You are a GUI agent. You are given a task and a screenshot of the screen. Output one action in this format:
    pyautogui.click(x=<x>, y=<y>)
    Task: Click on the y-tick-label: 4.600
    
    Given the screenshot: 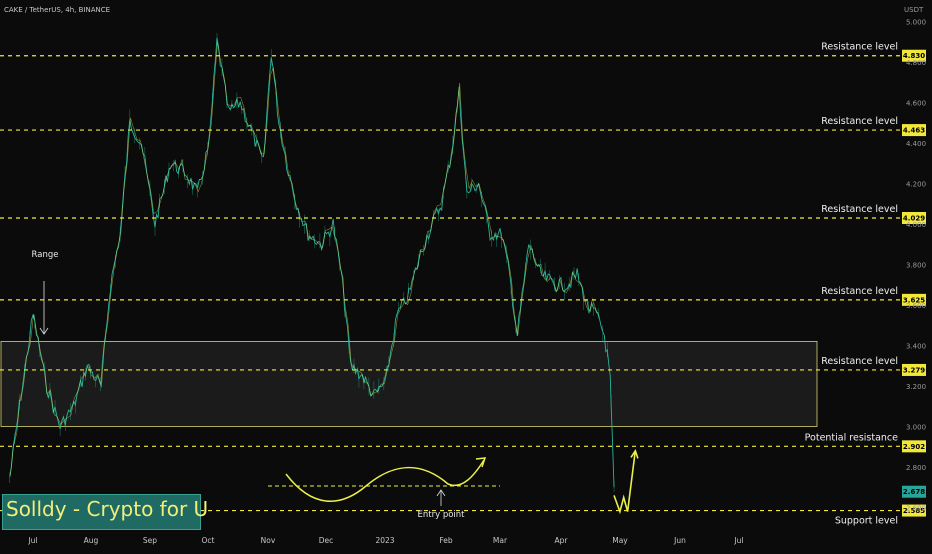 What is the action you would take?
    pyautogui.click(x=916, y=103)
    